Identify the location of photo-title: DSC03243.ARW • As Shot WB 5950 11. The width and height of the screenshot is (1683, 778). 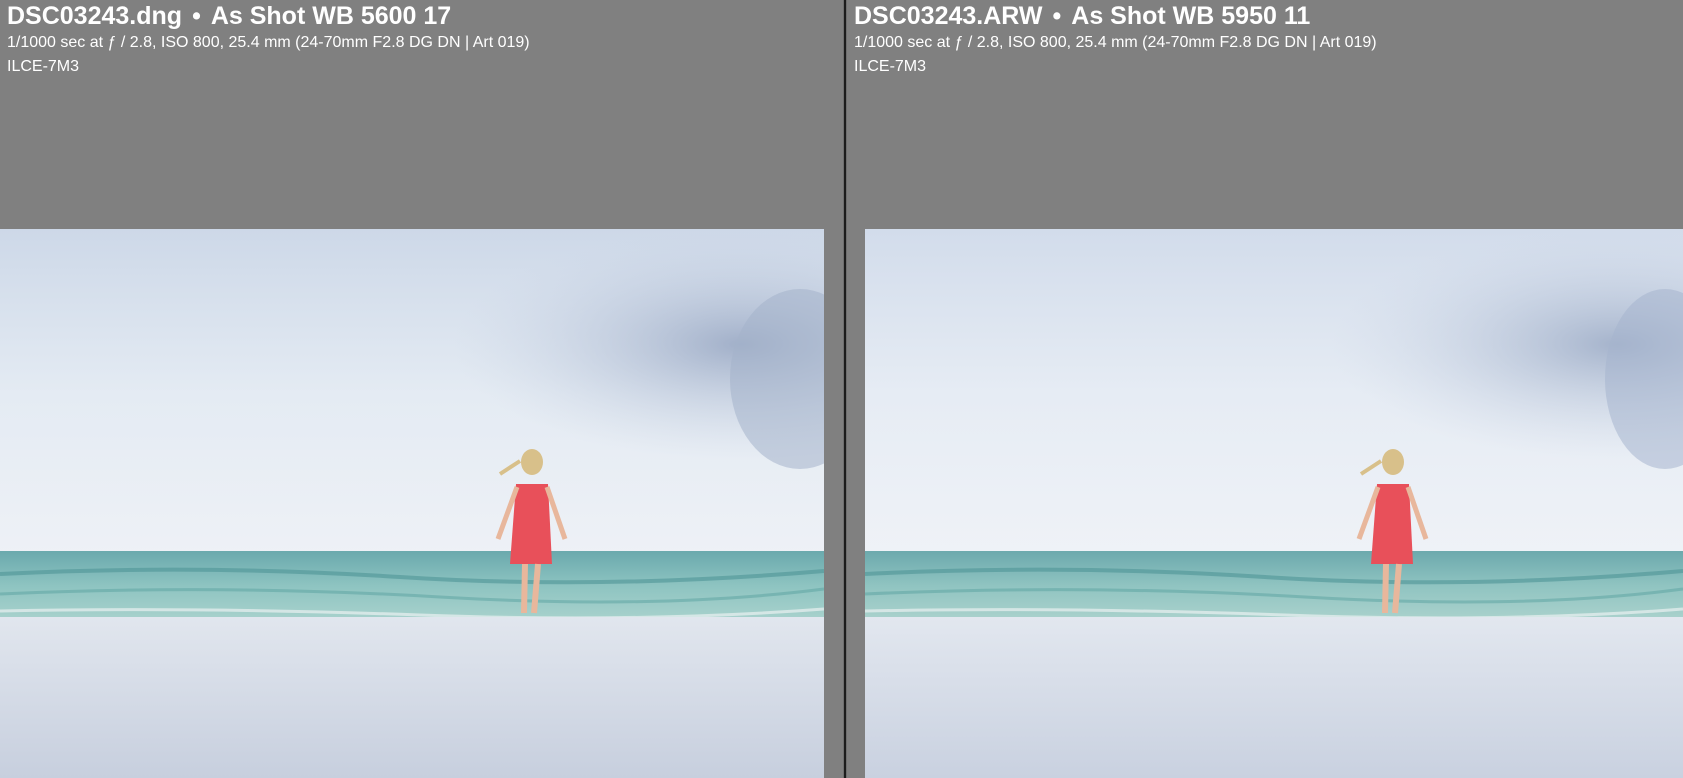
(1115, 16).